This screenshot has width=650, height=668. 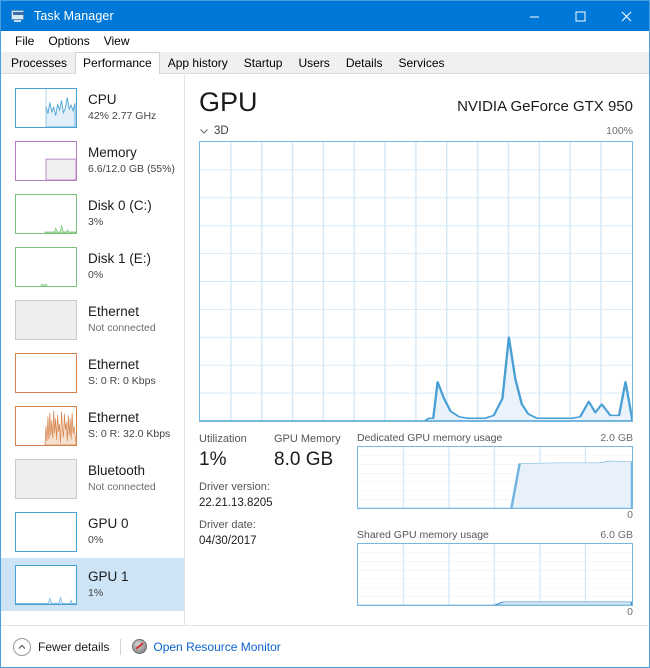 What do you see at coordinates (421, 62) in the screenshot?
I see `tab-services: Services` at bounding box center [421, 62].